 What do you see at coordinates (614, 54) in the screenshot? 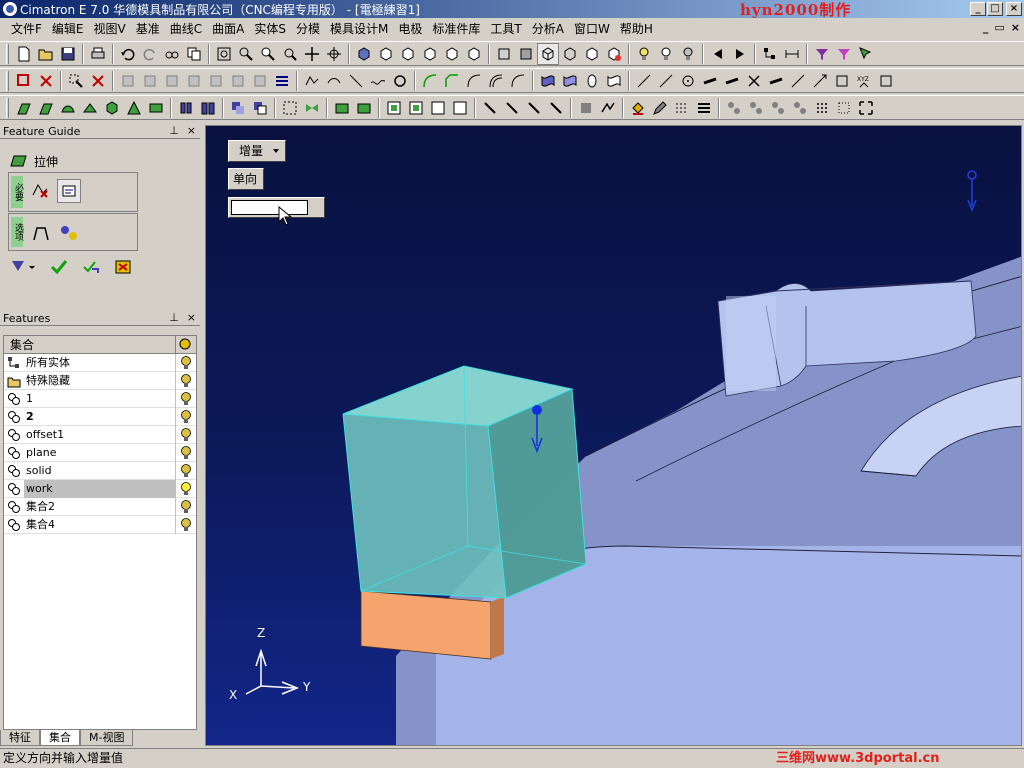
I see `display-mode-icon` at bounding box center [614, 54].